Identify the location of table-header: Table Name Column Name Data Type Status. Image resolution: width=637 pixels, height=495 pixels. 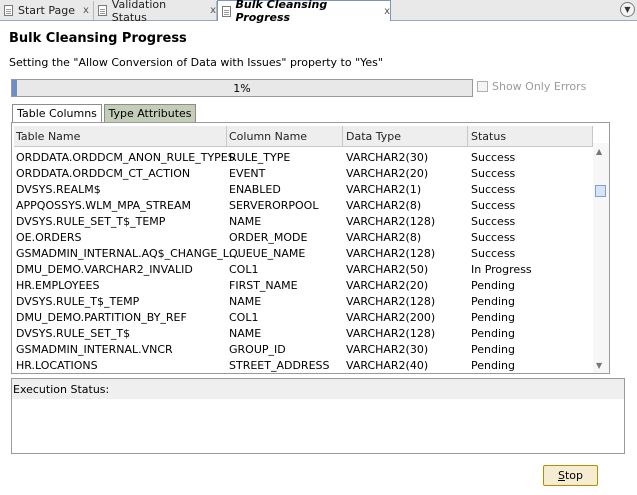
(303, 136).